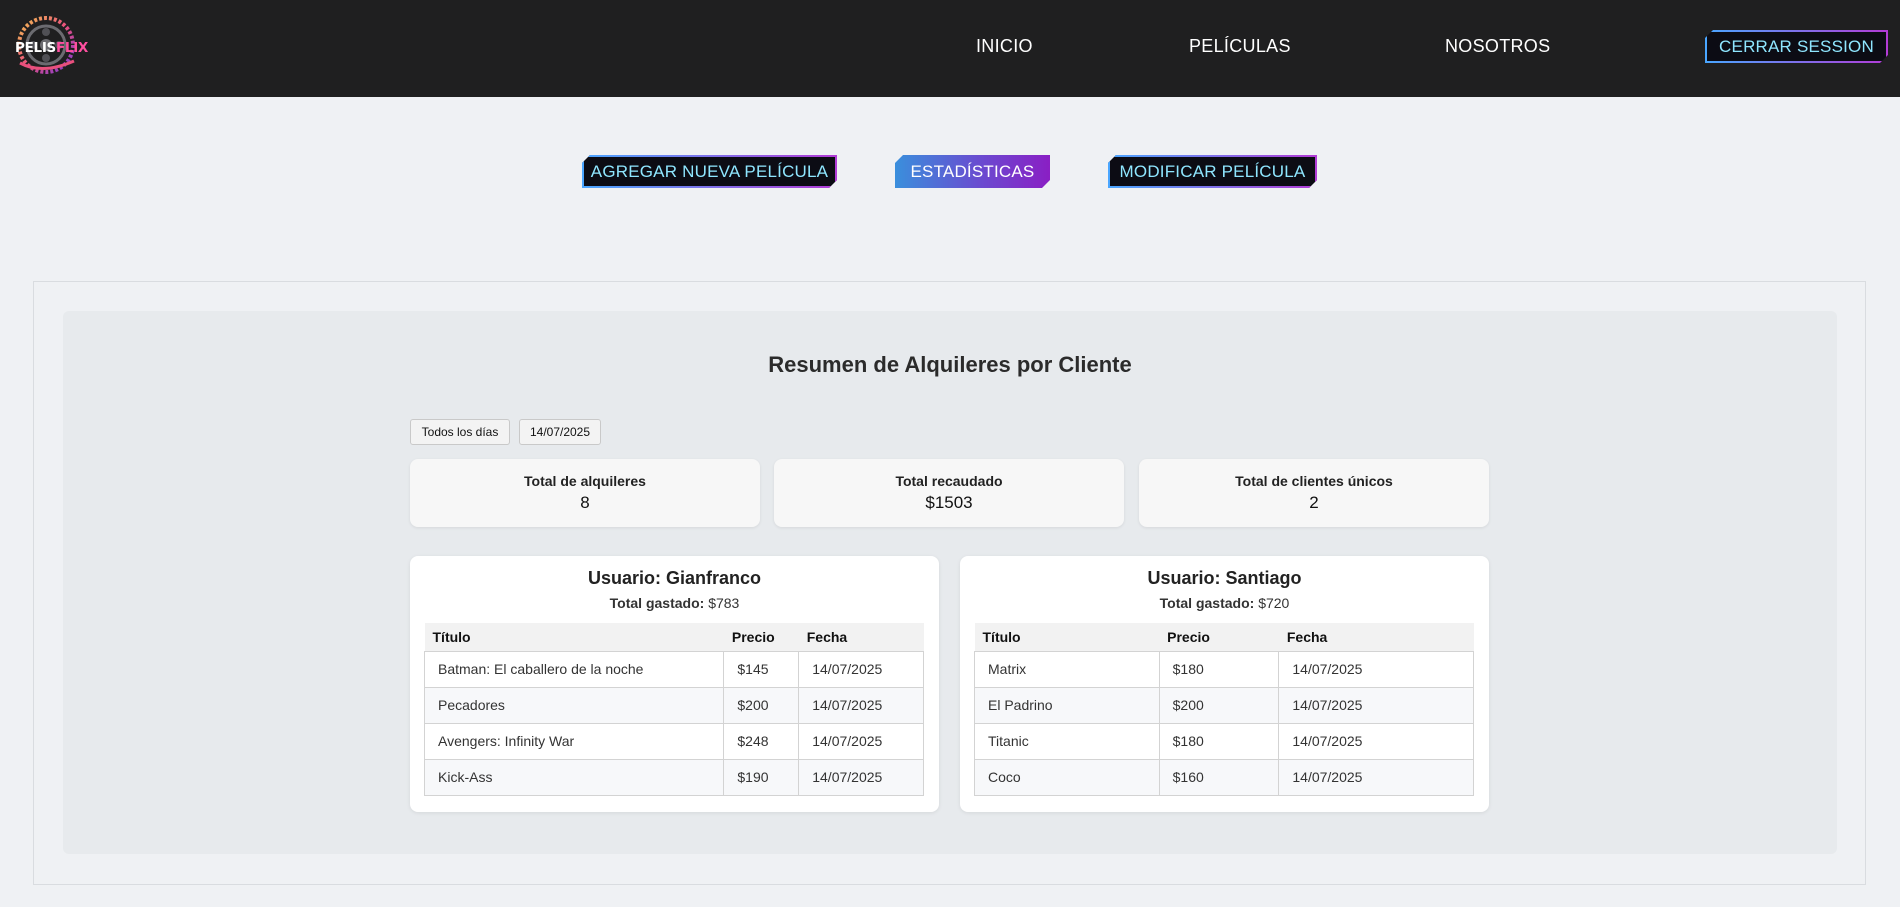 Image resolution: width=1900 pixels, height=907 pixels. I want to click on brand-name: PELISFLIX, so click(51, 48).